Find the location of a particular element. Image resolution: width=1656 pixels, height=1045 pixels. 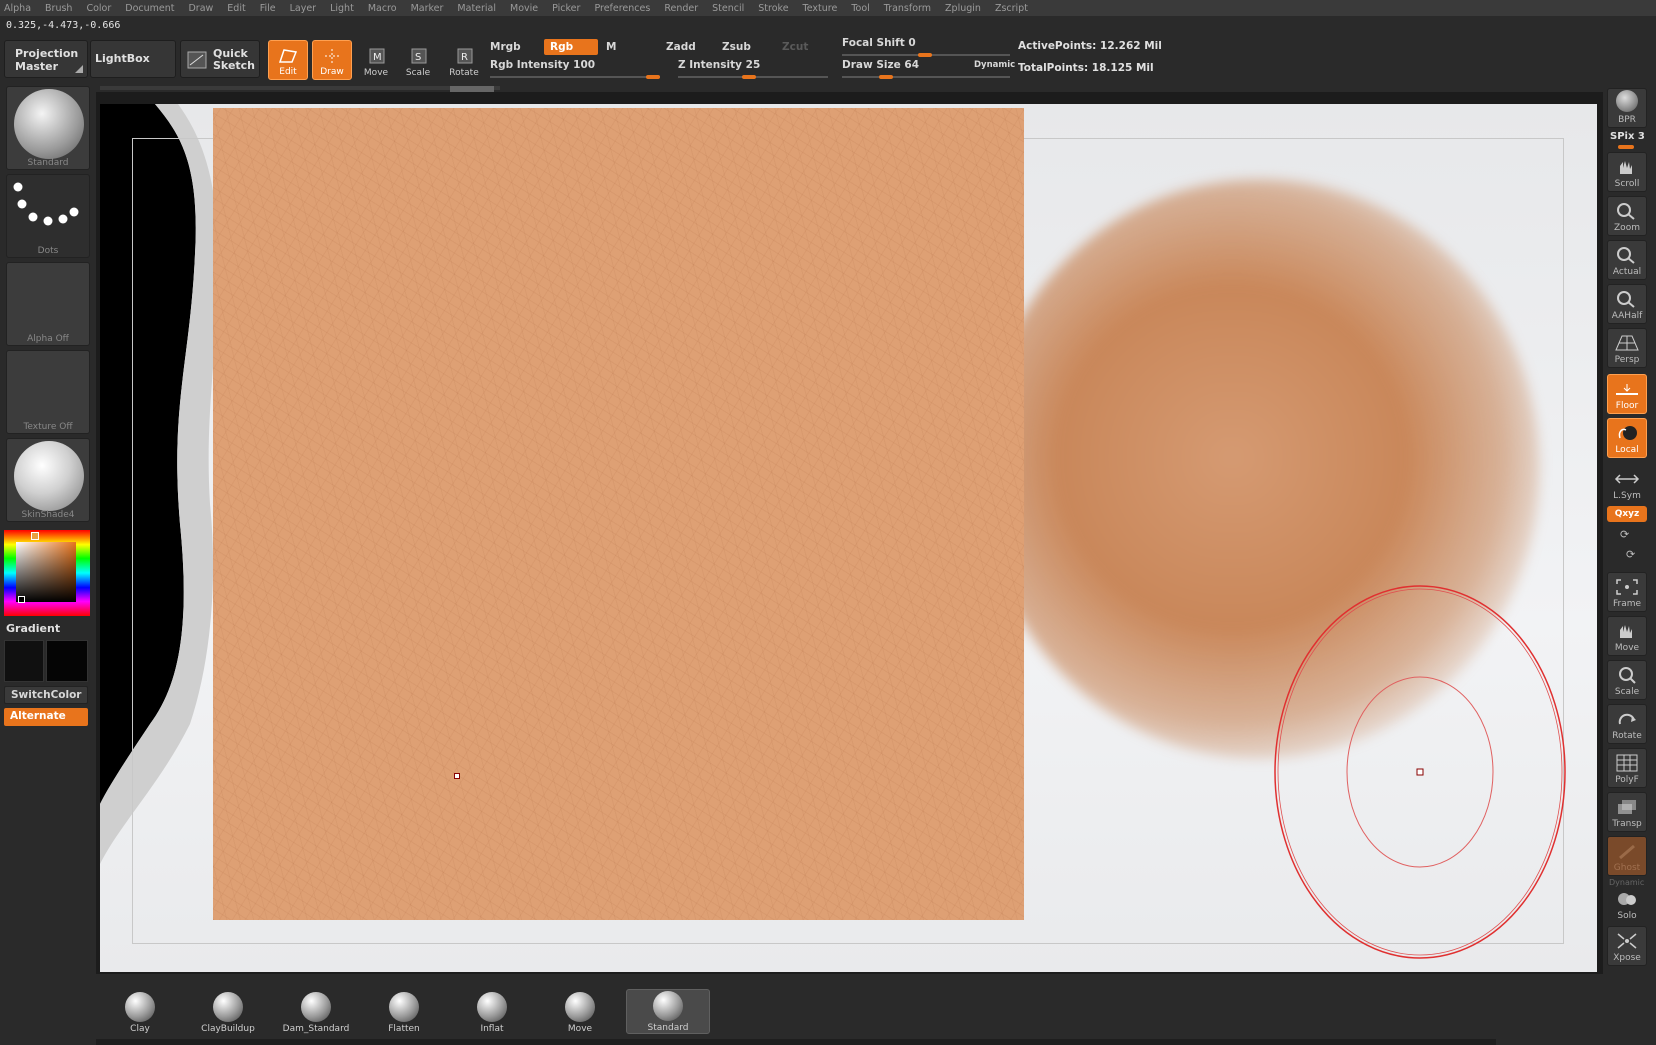

mrgb-button: Mrgb is located at coordinates (512, 47).